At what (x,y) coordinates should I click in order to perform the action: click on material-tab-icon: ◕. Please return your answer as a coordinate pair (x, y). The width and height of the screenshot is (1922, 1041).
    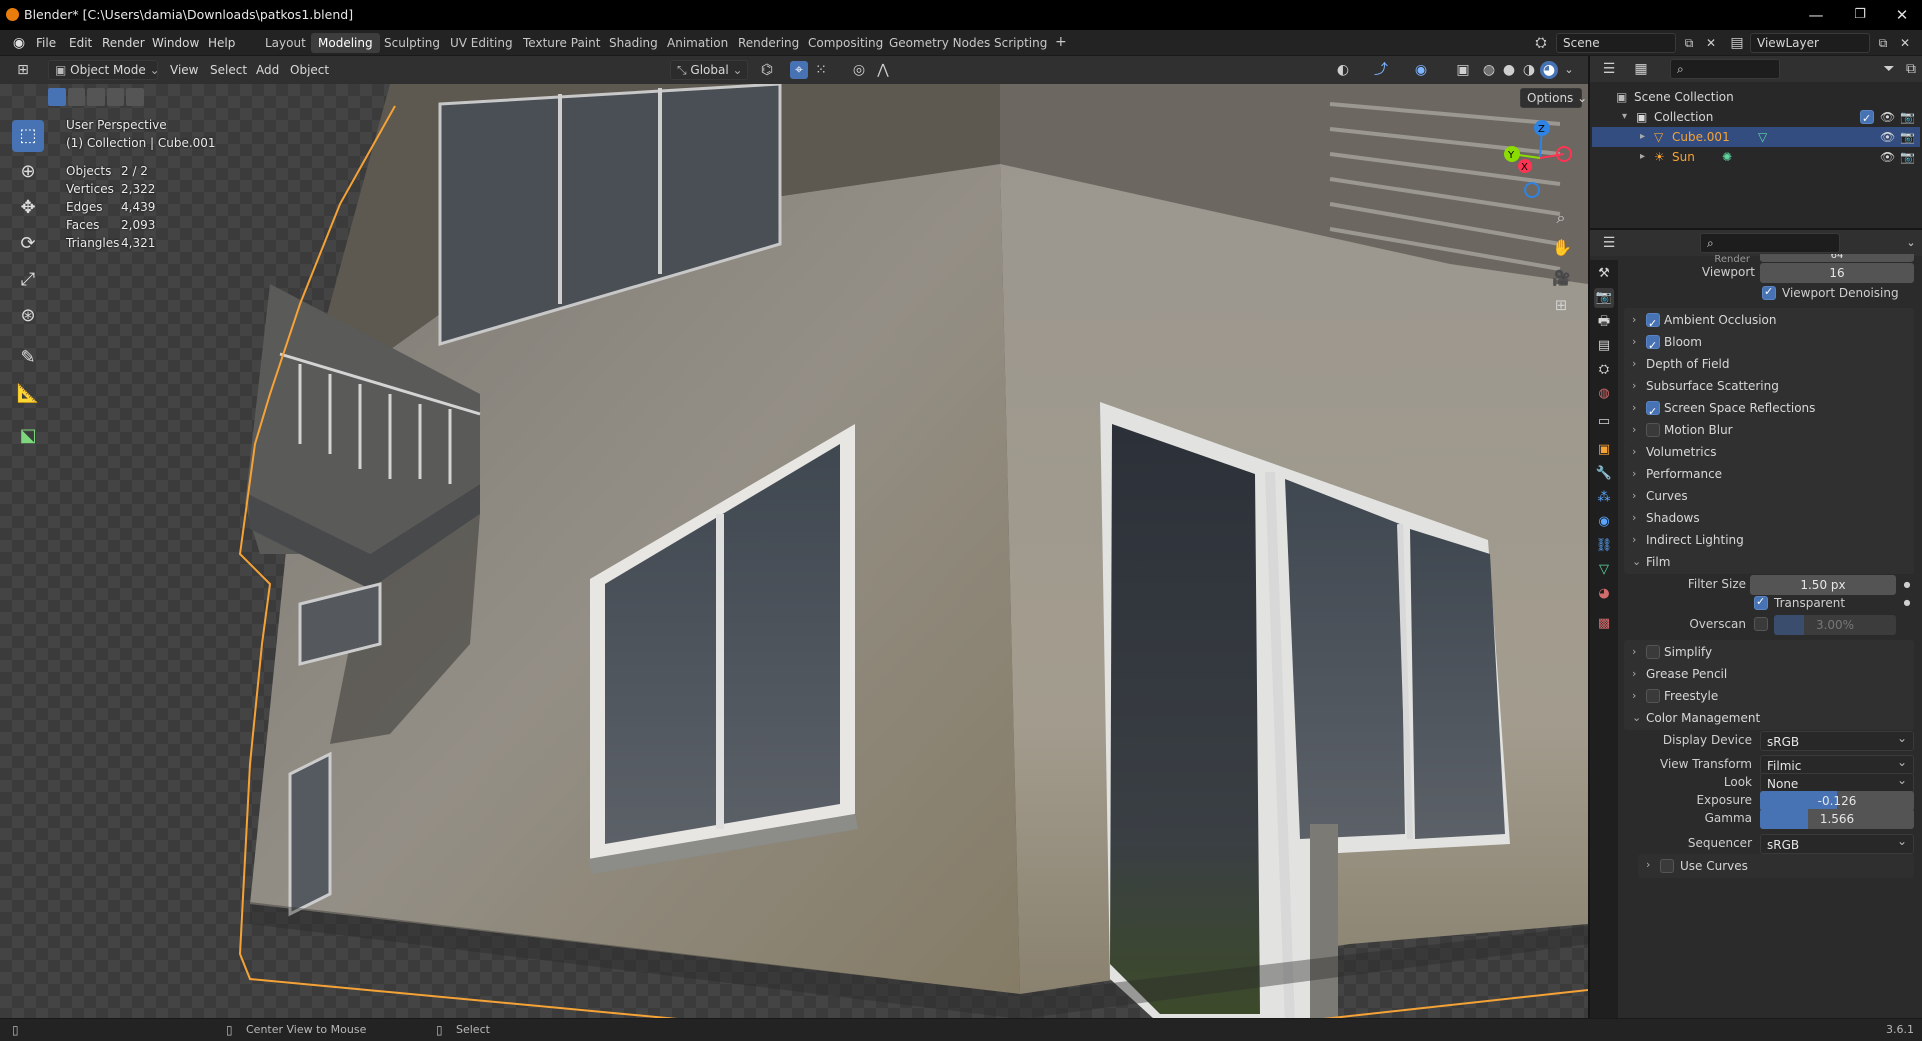
    Looking at the image, I should click on (1604, 594).